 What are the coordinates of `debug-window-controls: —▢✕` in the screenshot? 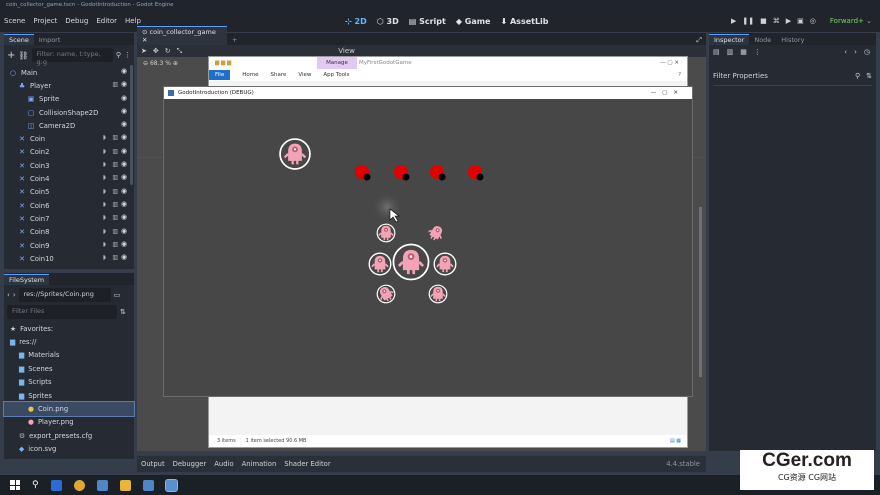 It's located at (667, 93).